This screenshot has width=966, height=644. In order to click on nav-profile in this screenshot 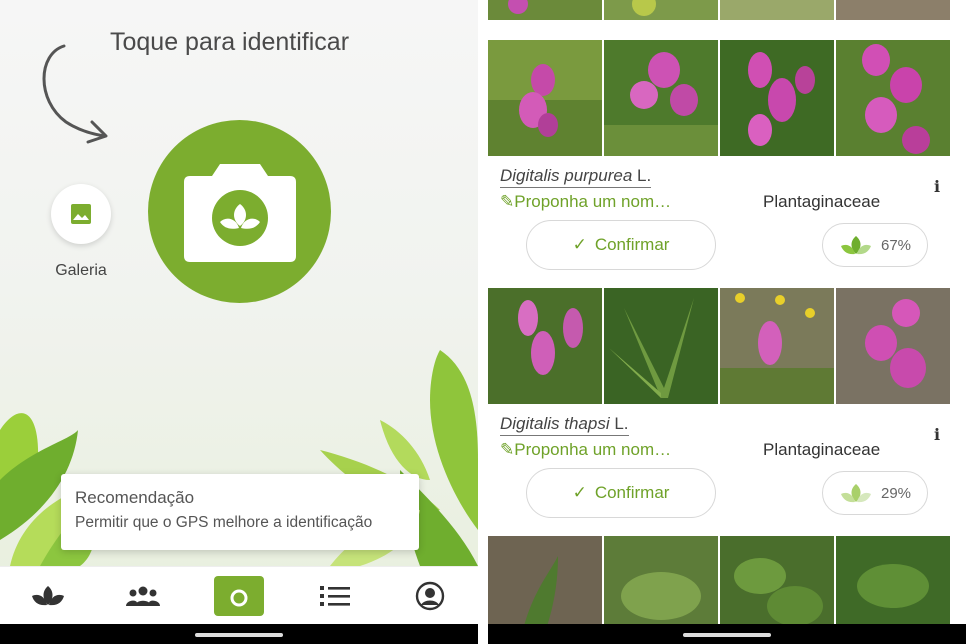, I will do `click(430, 596)`.